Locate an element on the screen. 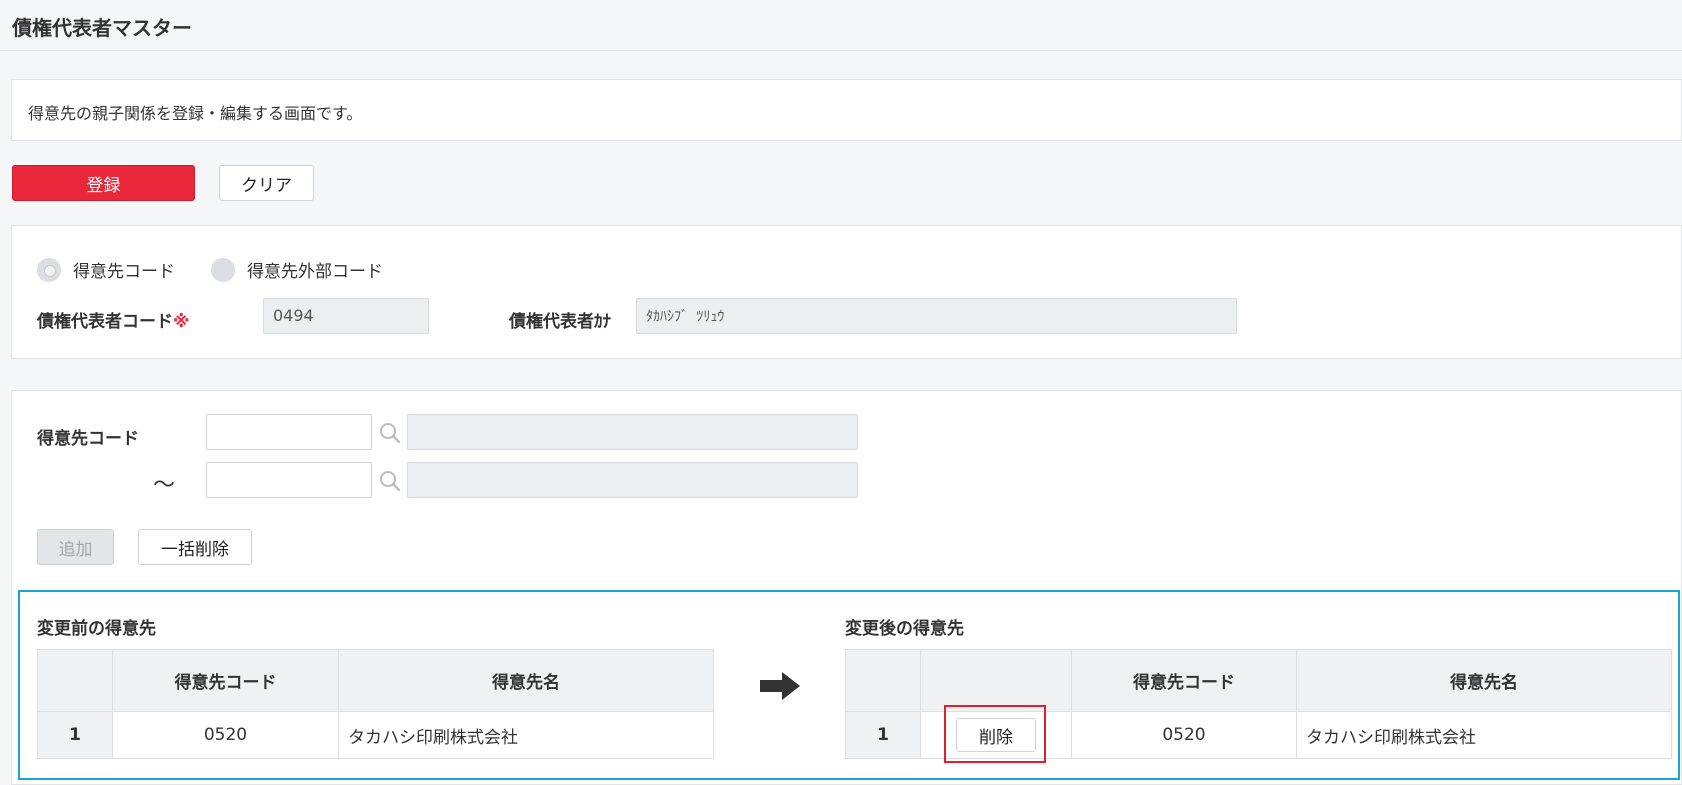  rep-code-label-text: 債権代表者コード is located at coordinates (105, 322).